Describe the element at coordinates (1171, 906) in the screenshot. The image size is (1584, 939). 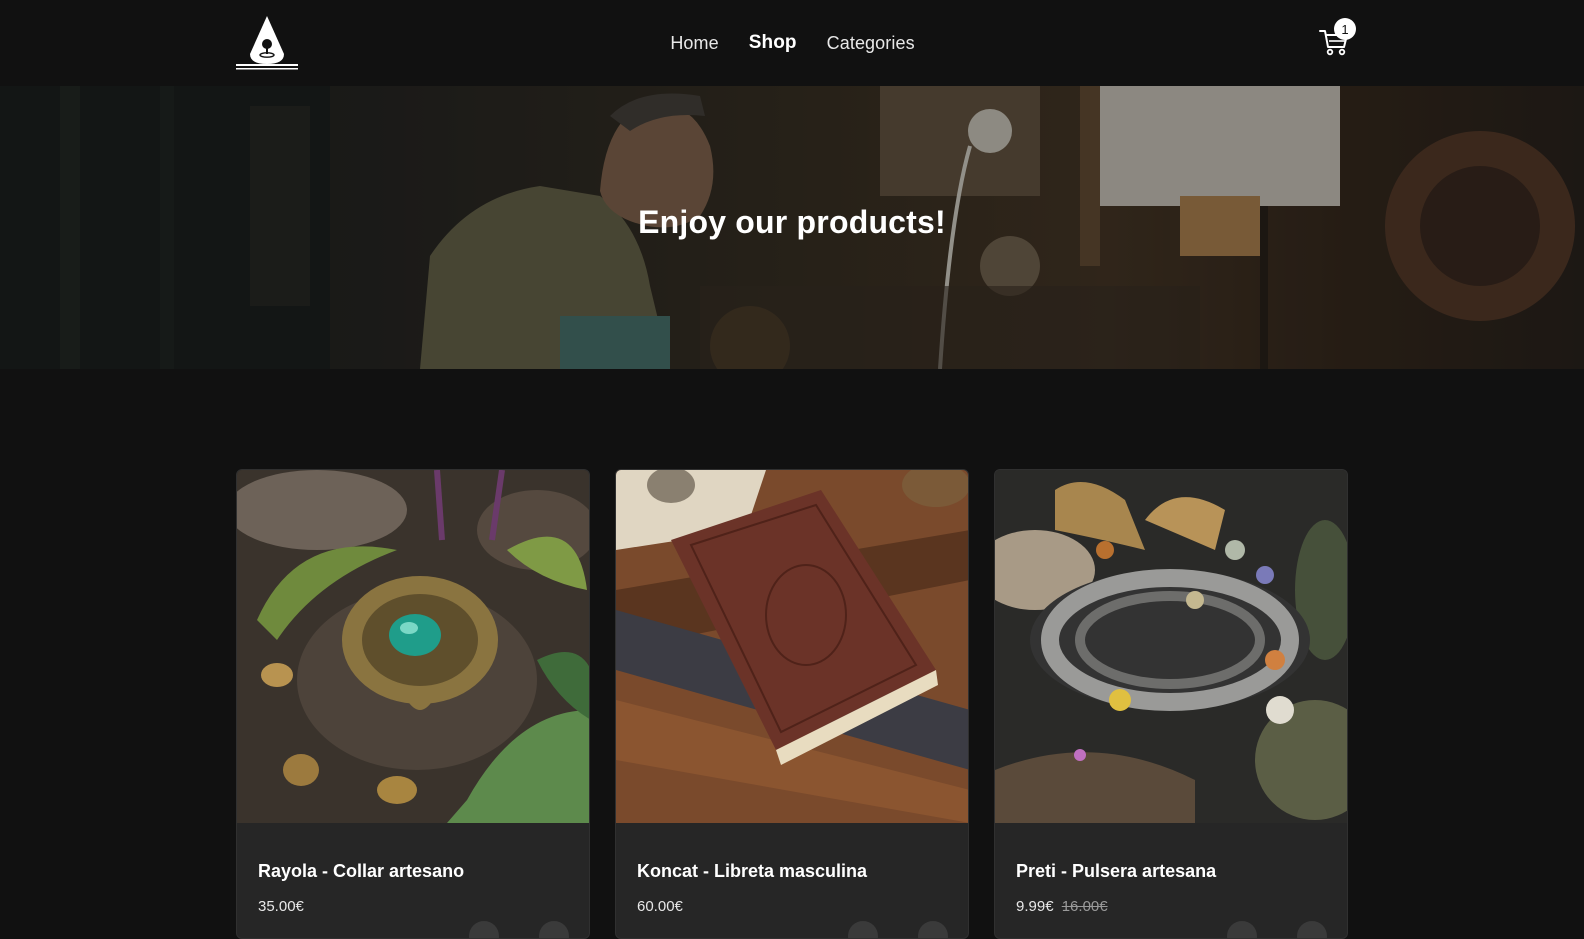
I see `product-price: 9.99€ 16.00€` at that location.